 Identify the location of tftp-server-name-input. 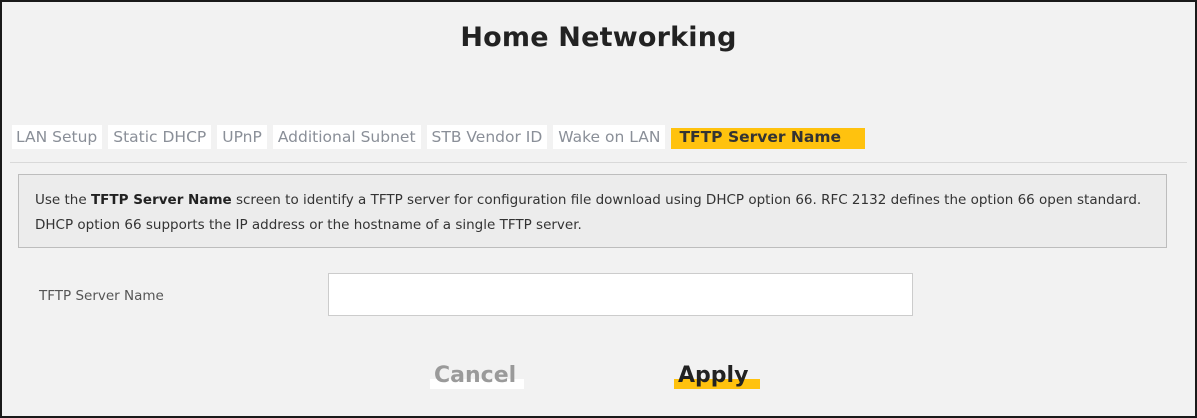
(620, 294).